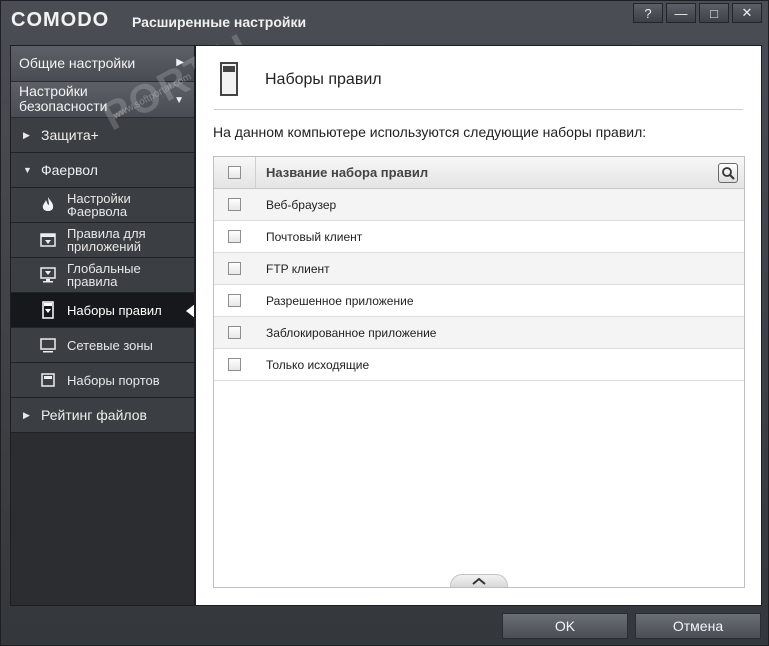 This screenshot has width=769, height=646. I want to click on collapse-arrow-icon: ▼, so click(27, 170).